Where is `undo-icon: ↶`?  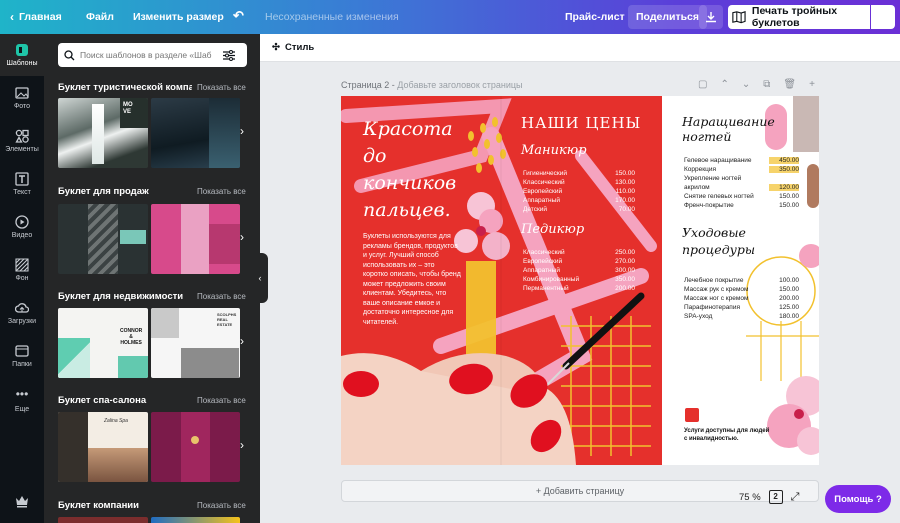
undo-icon: ↶ is located at coordinates (238, 16).